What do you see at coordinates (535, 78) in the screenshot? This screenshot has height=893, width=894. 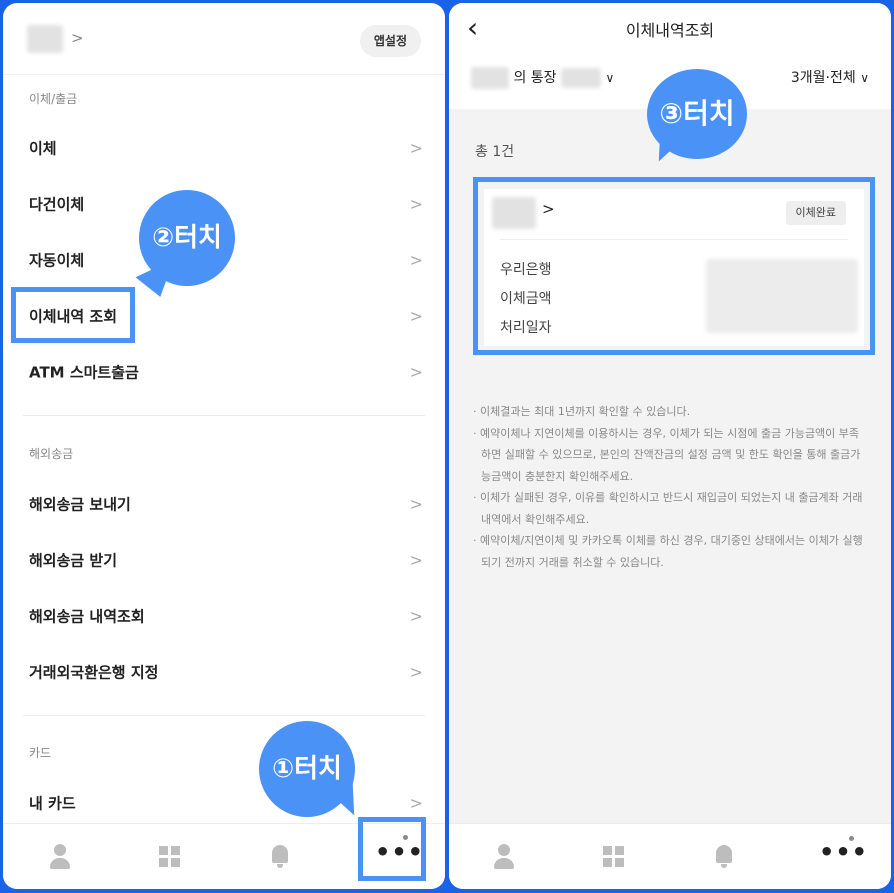 I see `account-suffix: 의 통장` at bounding box center [535, 78].